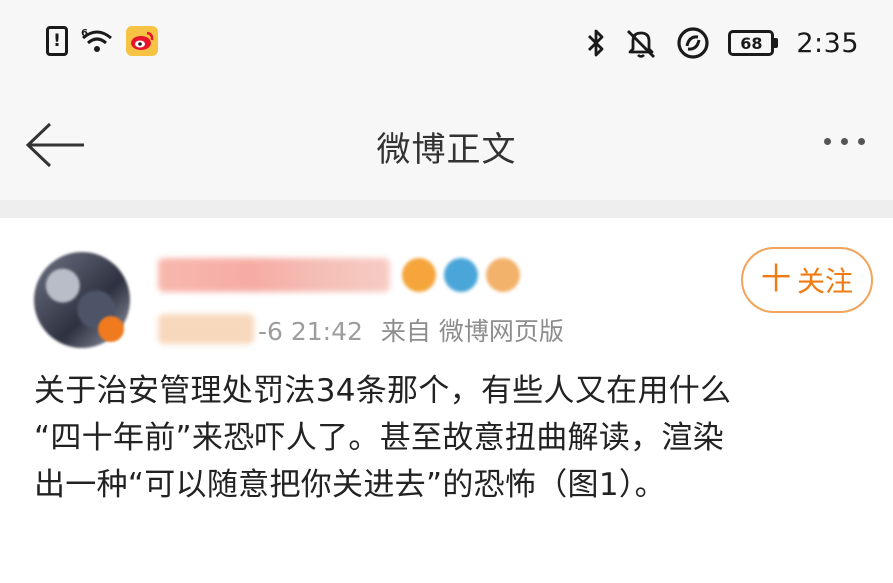  I want to click on post-meta: -6 21:42 来自 微博网页版, so click(411, 330).